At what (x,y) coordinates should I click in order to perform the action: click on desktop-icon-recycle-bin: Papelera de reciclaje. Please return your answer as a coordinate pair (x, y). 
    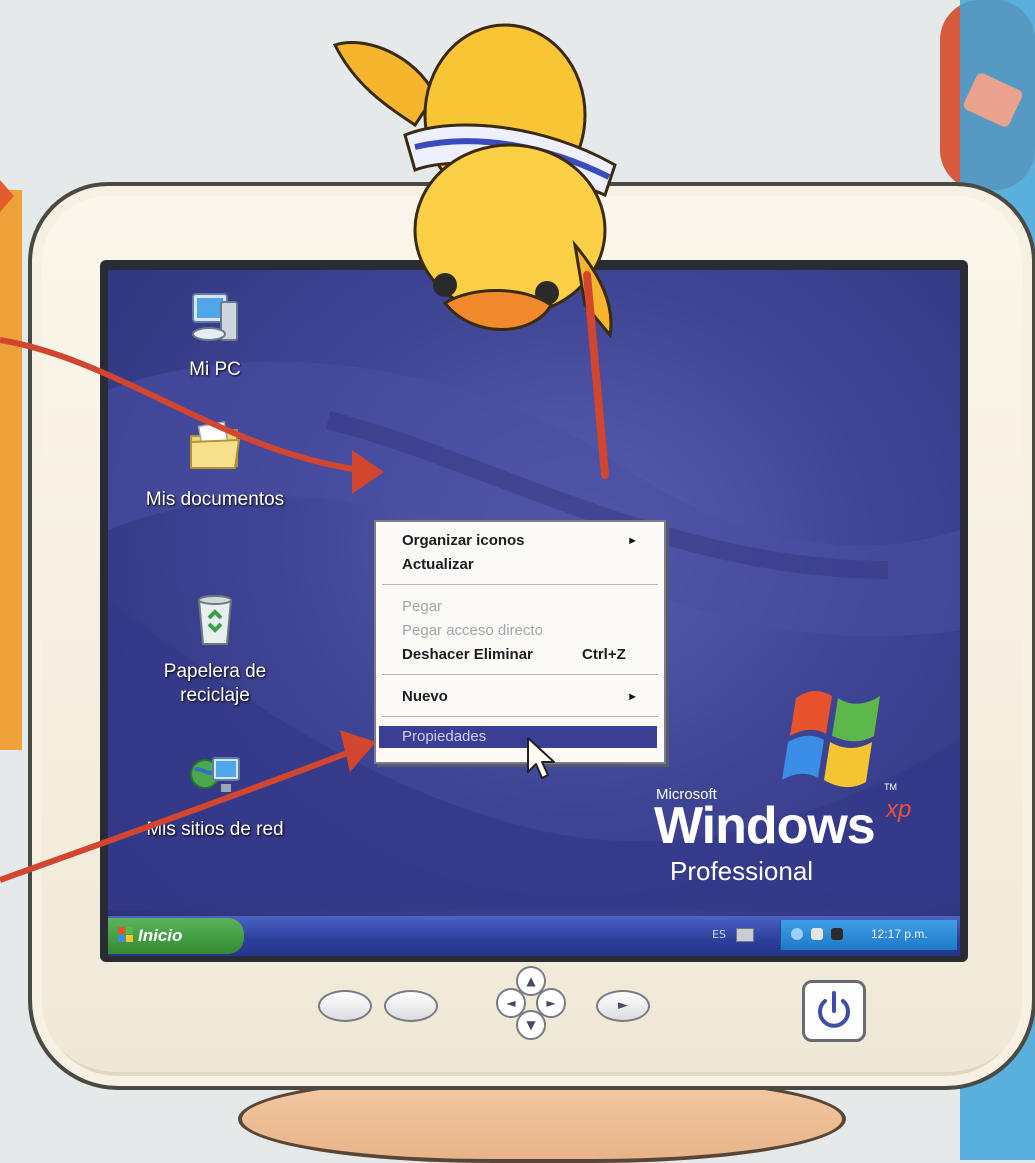
    Looking at the image, I should click on (215, 649).